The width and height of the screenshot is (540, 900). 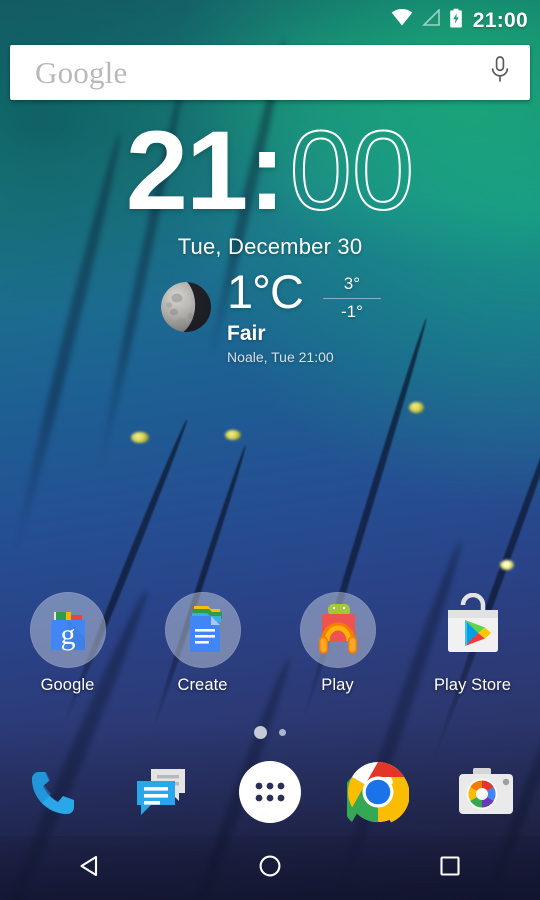 I want to click on app-label: Create, so click(x=202, y=685).